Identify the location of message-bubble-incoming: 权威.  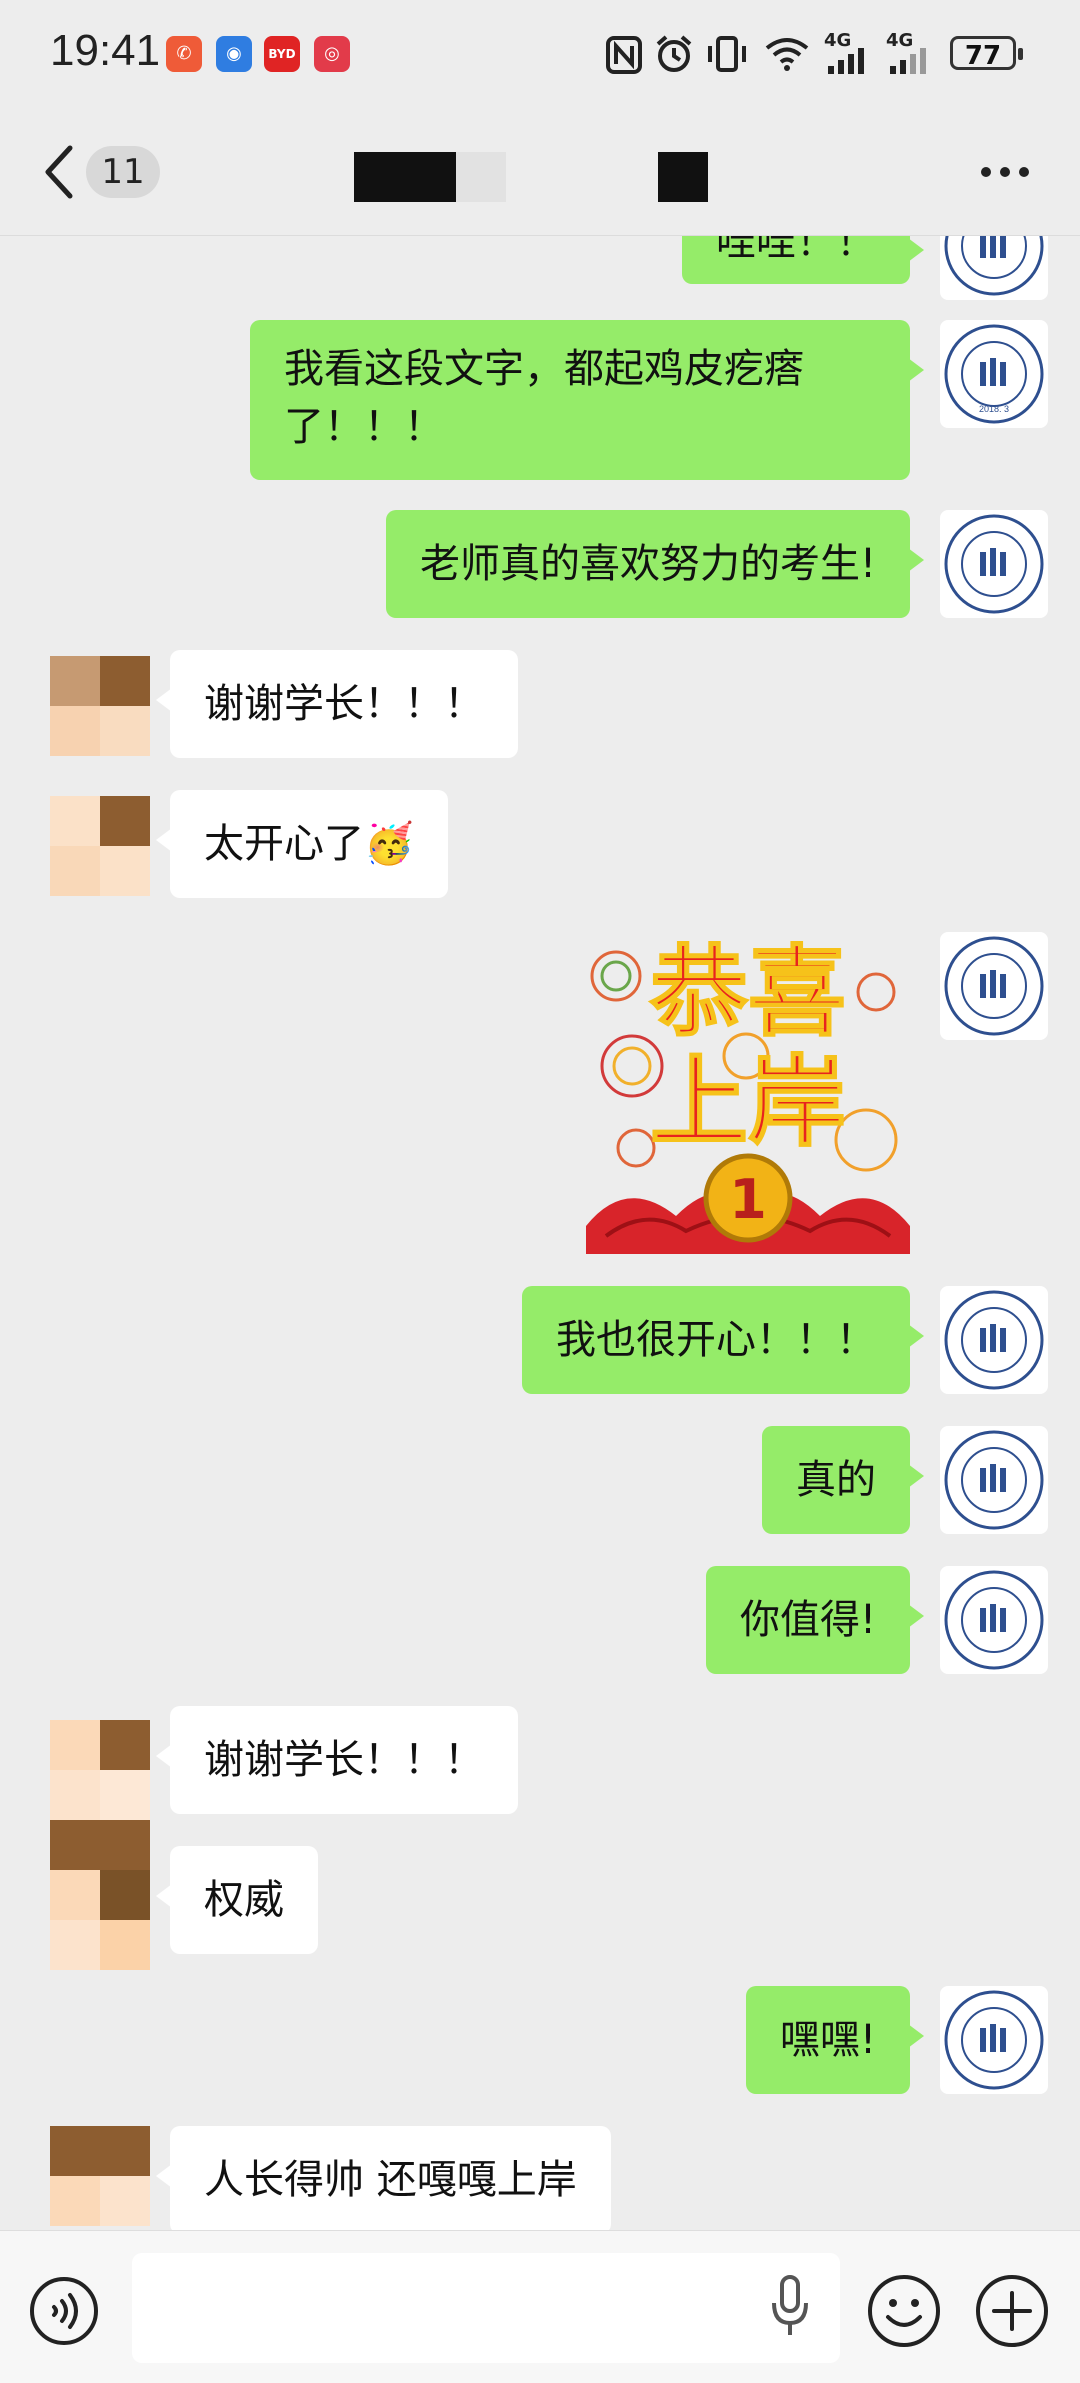
(237, 1900).